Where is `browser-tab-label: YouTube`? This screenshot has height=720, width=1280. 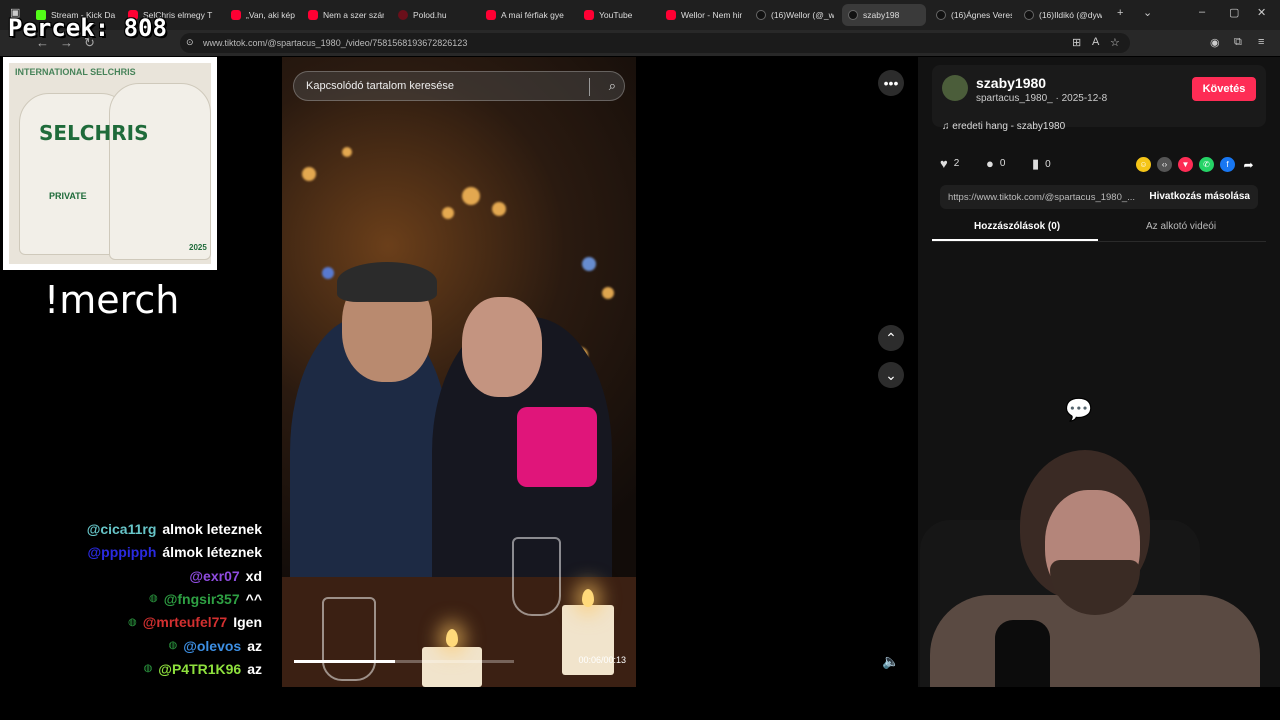
browser-tab-label: YouTube is located at coordinates (616, 15).